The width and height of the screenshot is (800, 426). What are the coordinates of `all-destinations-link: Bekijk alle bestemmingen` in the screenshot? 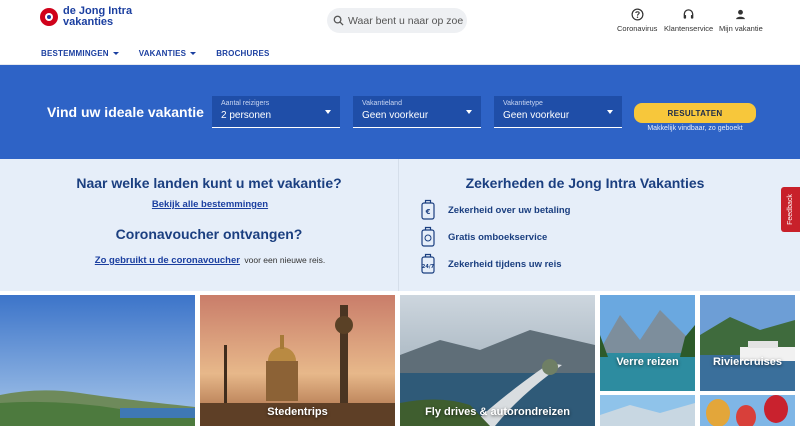 It's located at (210, 204).